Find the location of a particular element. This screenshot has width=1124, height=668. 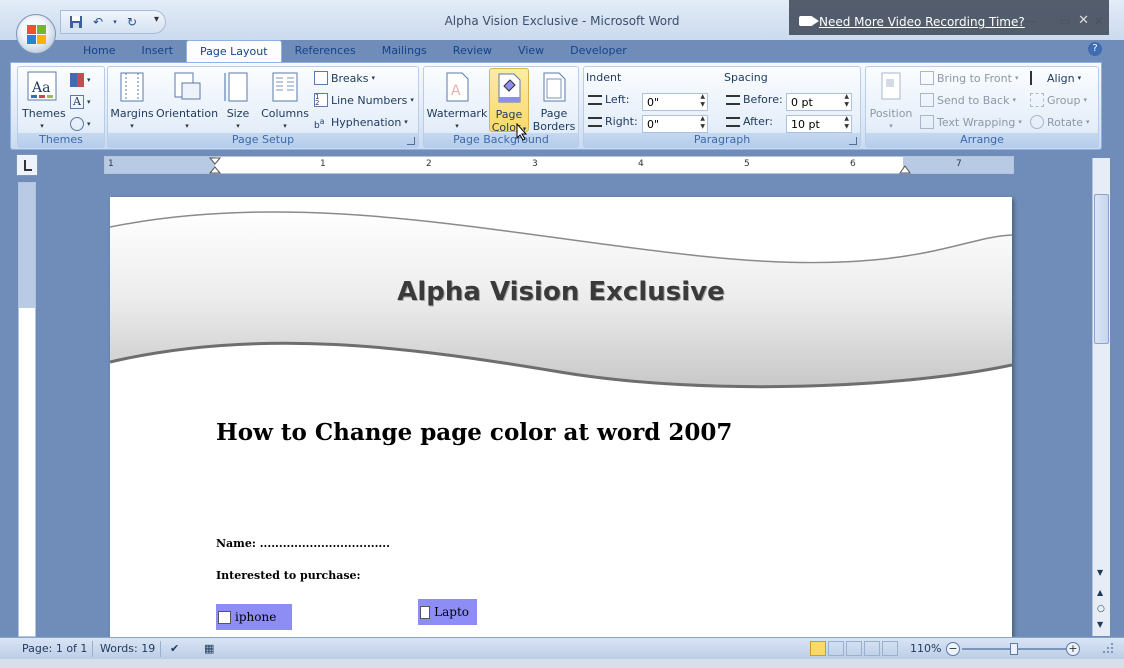

text-wrapping-button: Text Wrapping ▾ is located at coordinates (971, 122).